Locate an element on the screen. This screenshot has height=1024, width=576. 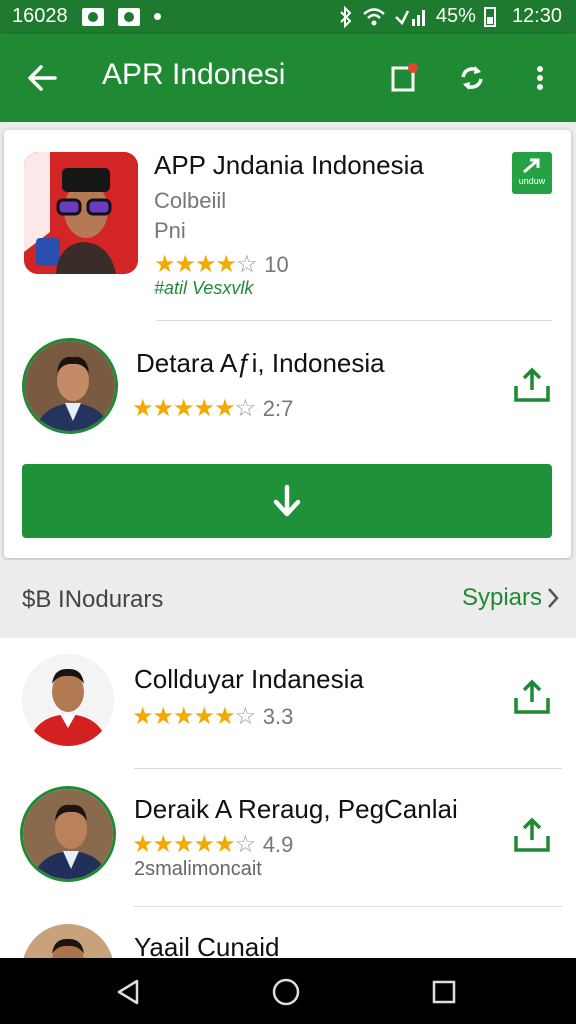
secondary-download-button is located at coordinates (532, 387).